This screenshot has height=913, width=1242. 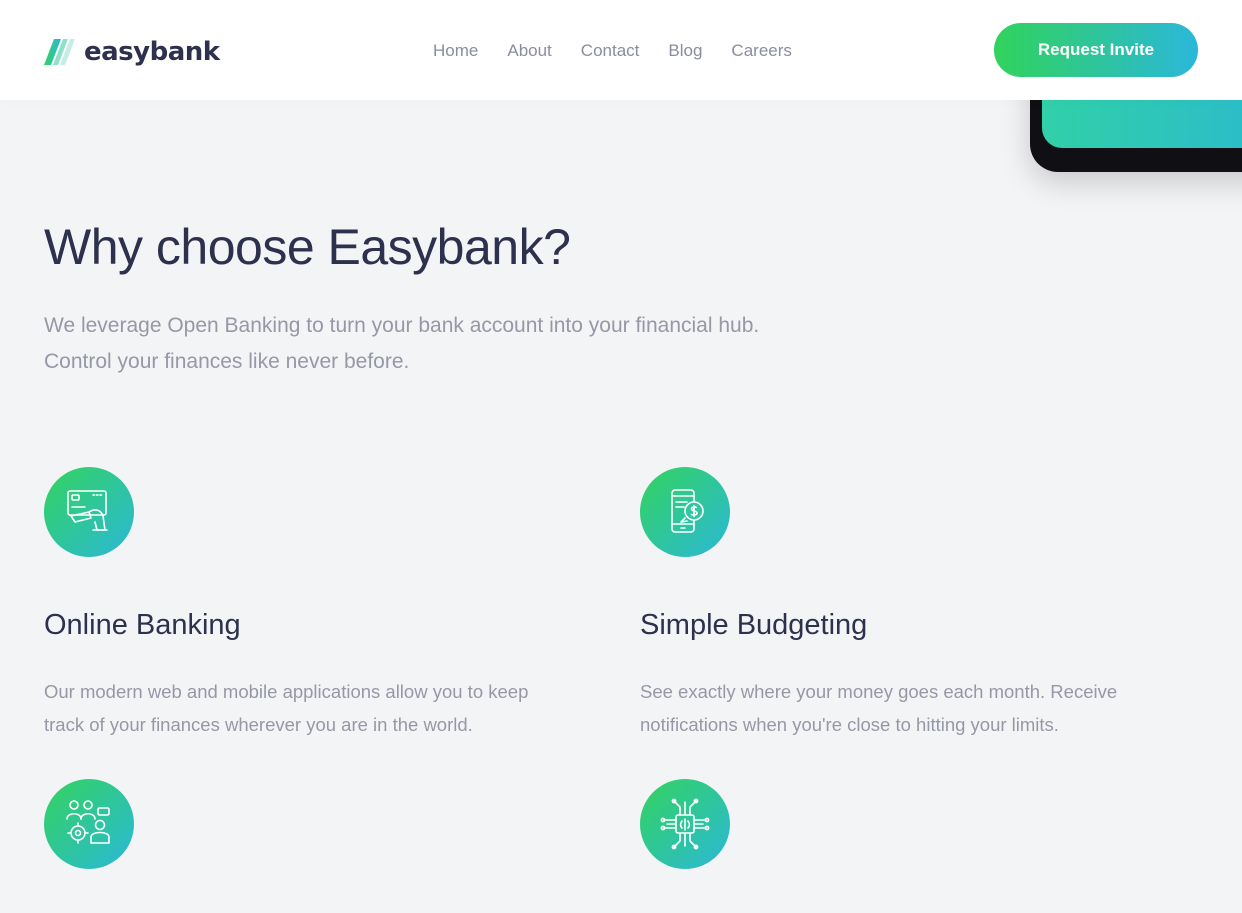 I want to click on feature-title: Simple Budgeting, so click(x=754, y=625).